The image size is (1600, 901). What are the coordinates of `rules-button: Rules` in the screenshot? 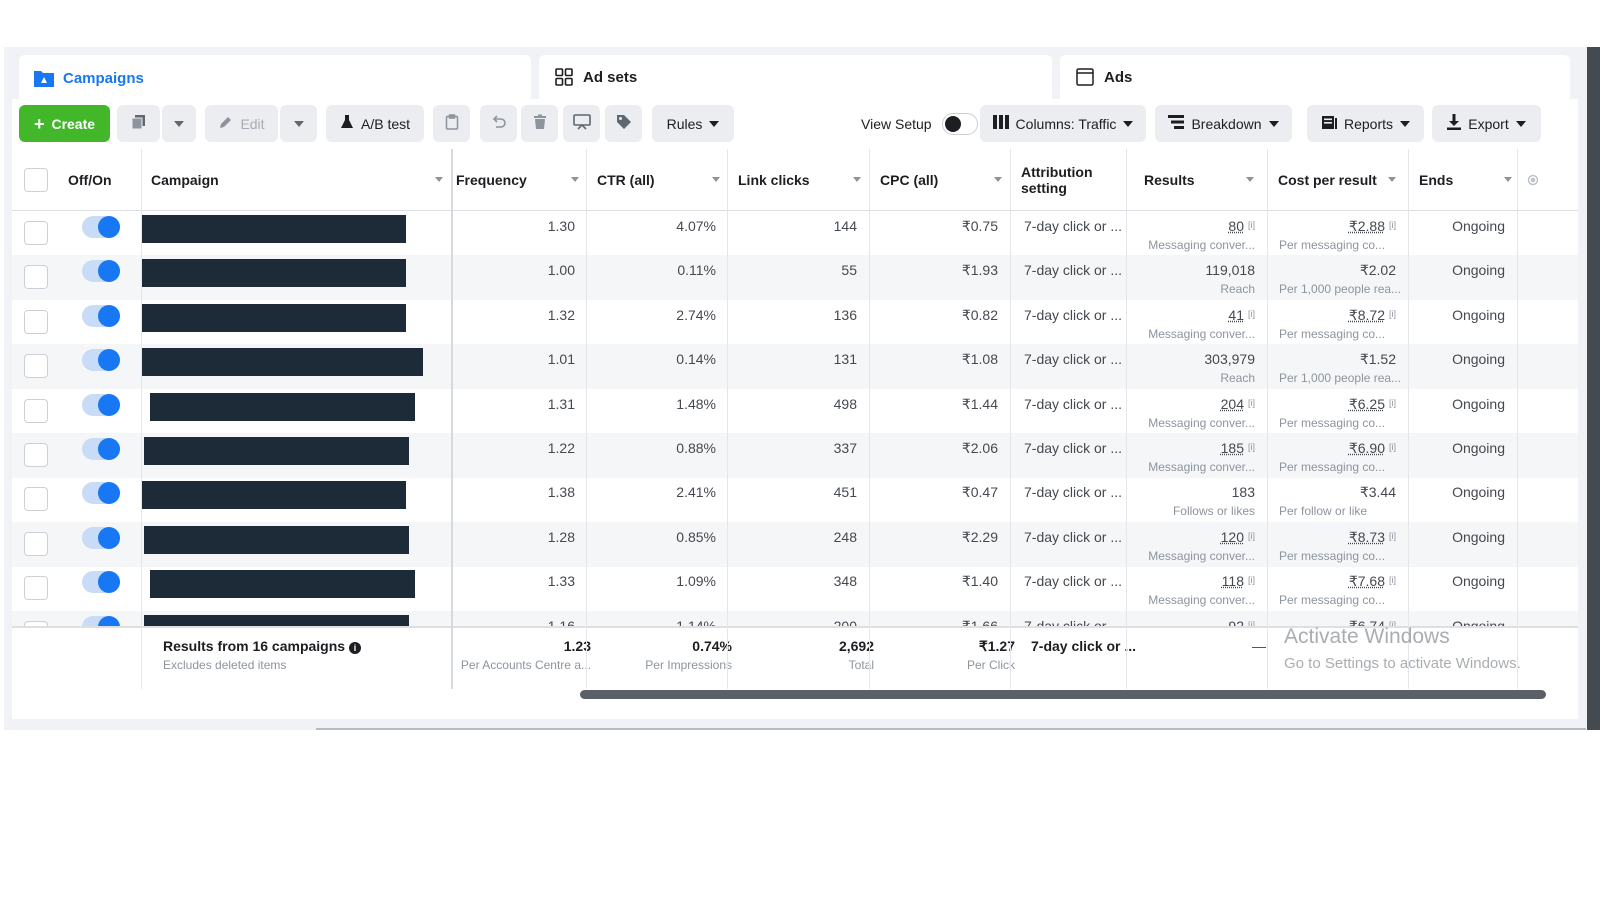 It's located at (693, 123).